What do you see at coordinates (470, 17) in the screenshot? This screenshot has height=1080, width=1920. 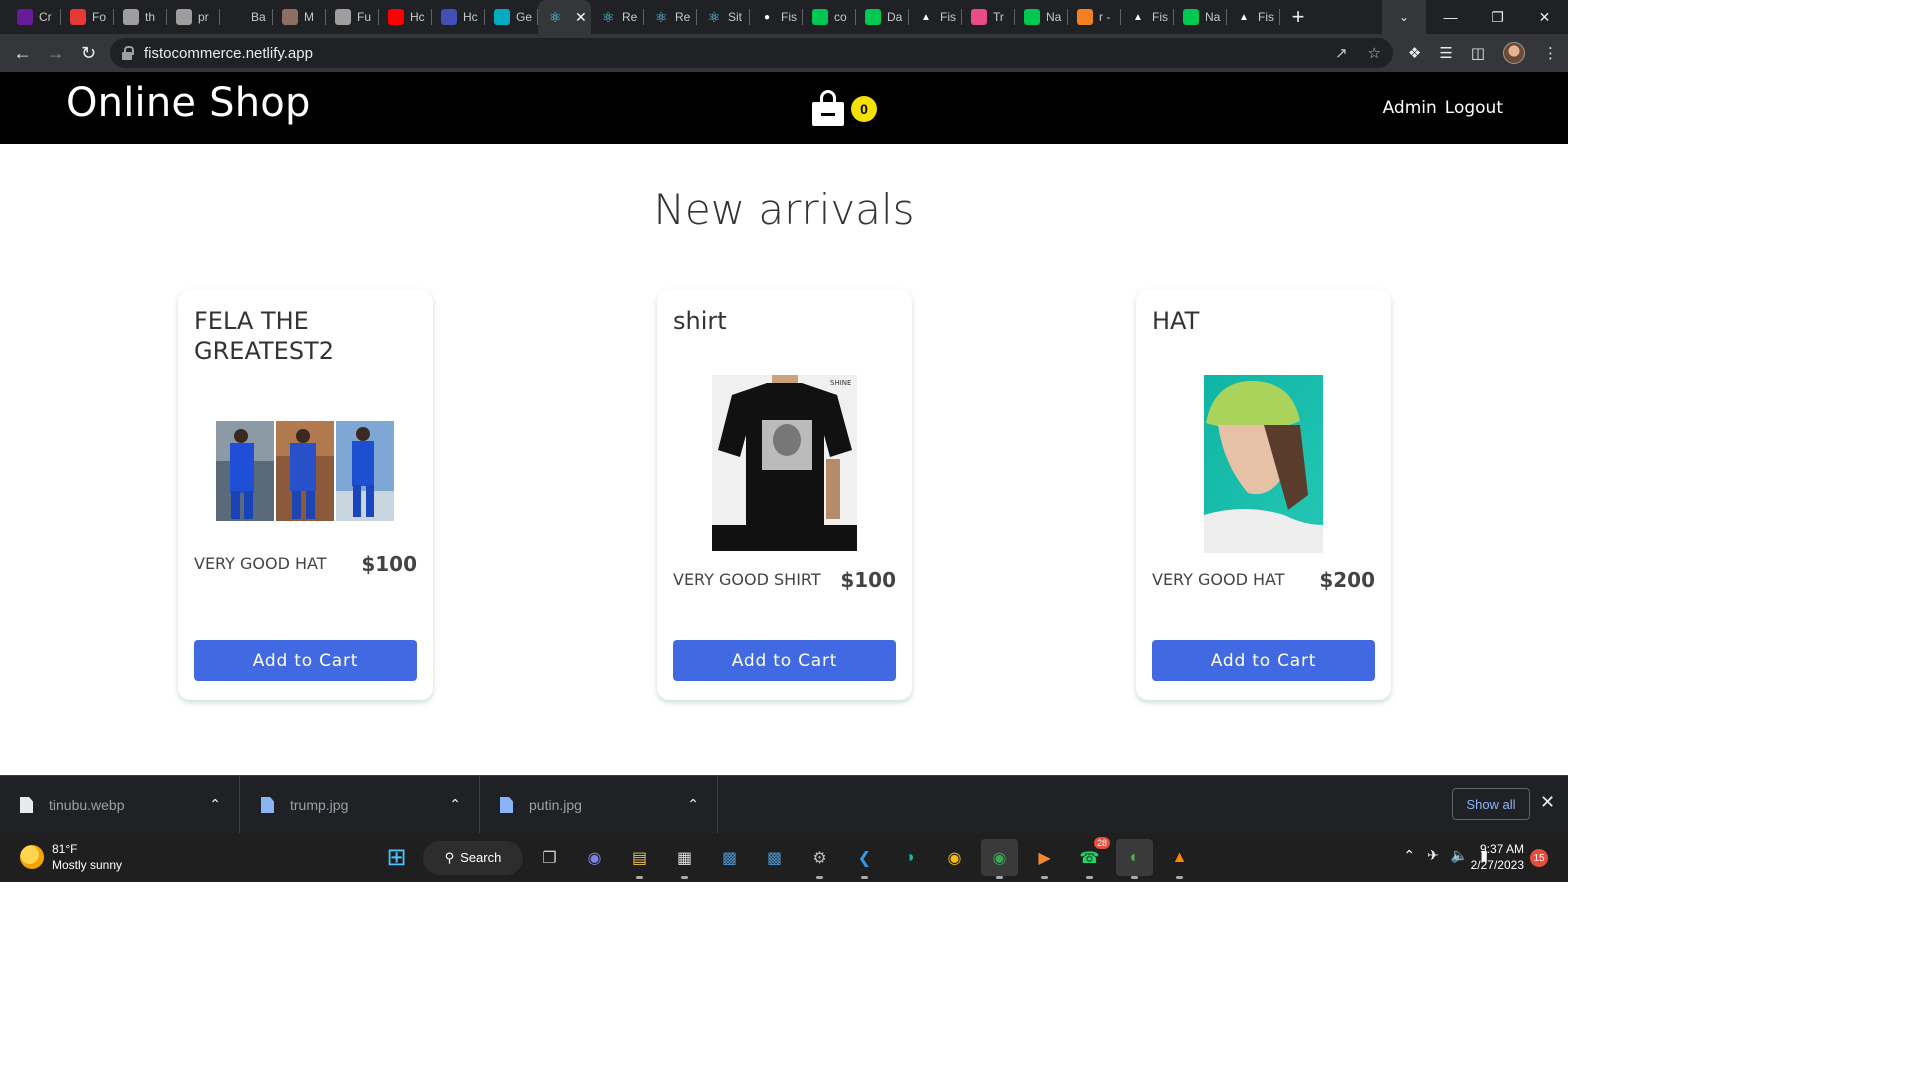 I see `tab-label: Hc` at bounding box center [470, 17].